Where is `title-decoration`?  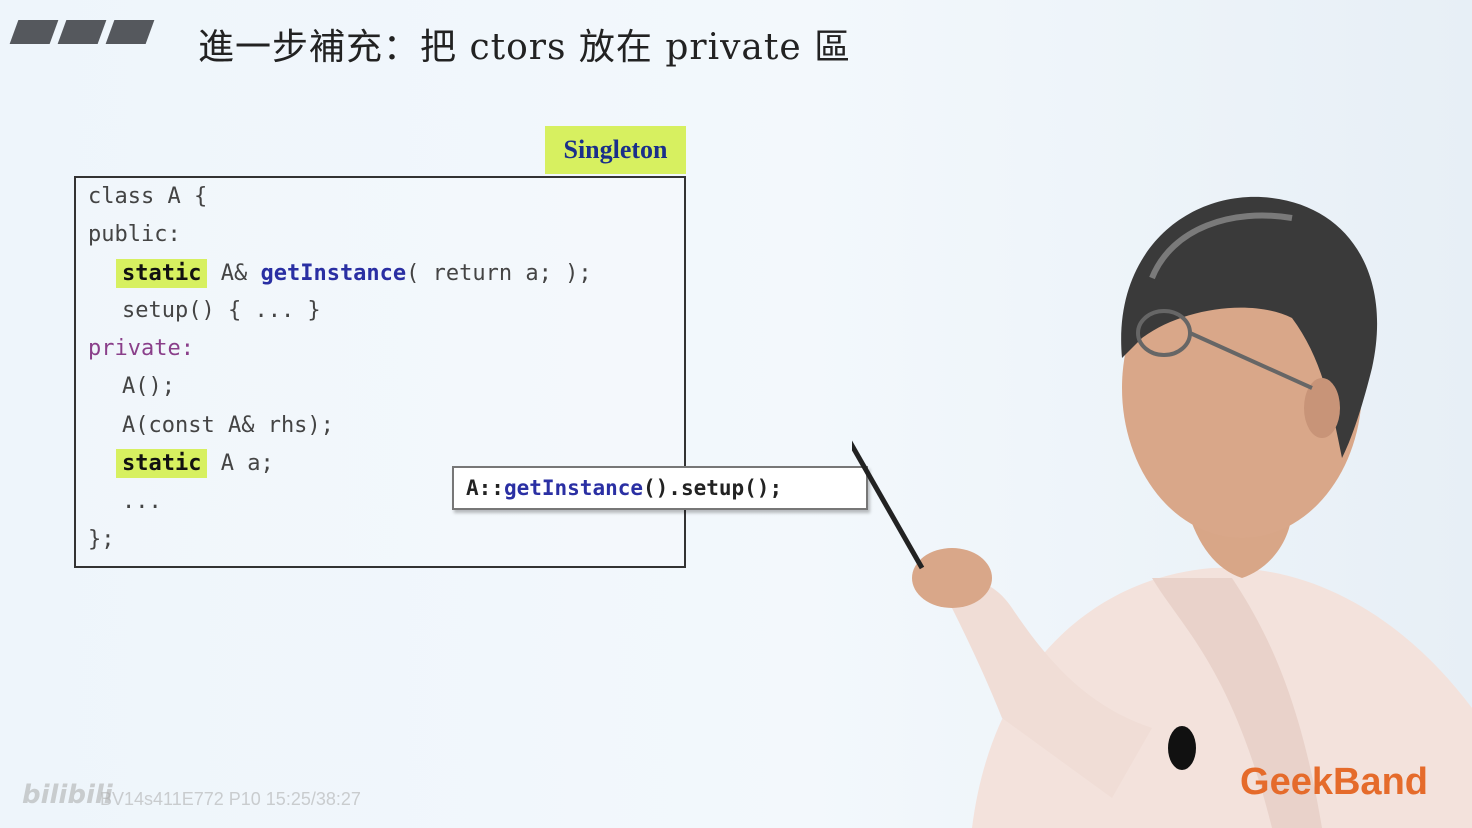 title-decoration is located at coordinates (82, 32).